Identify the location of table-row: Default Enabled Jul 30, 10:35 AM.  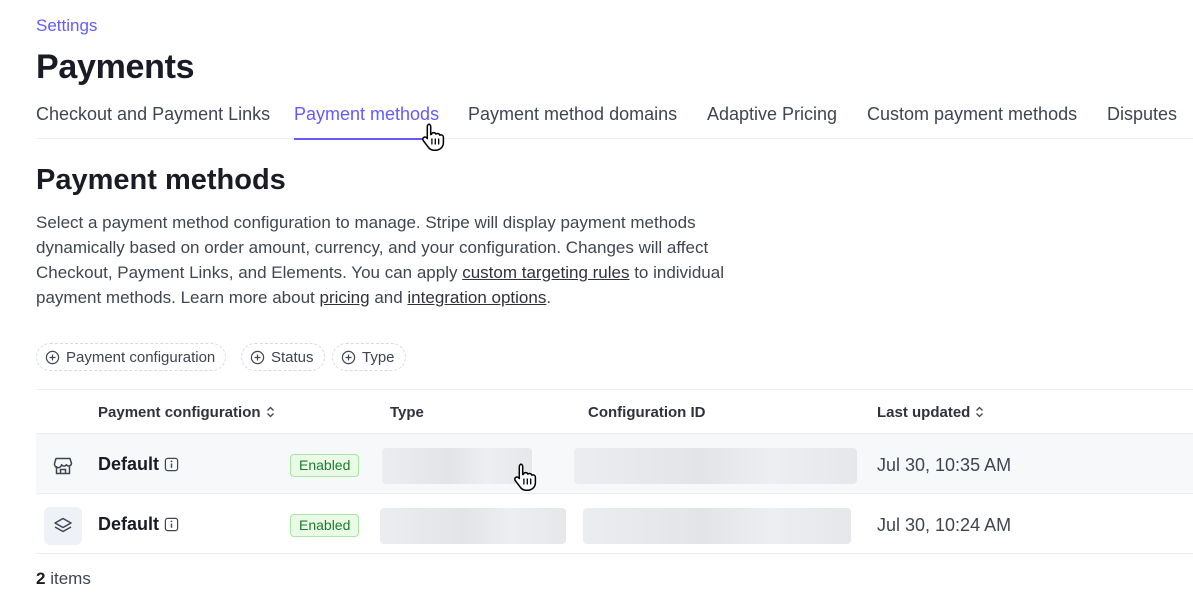
(614, 464).